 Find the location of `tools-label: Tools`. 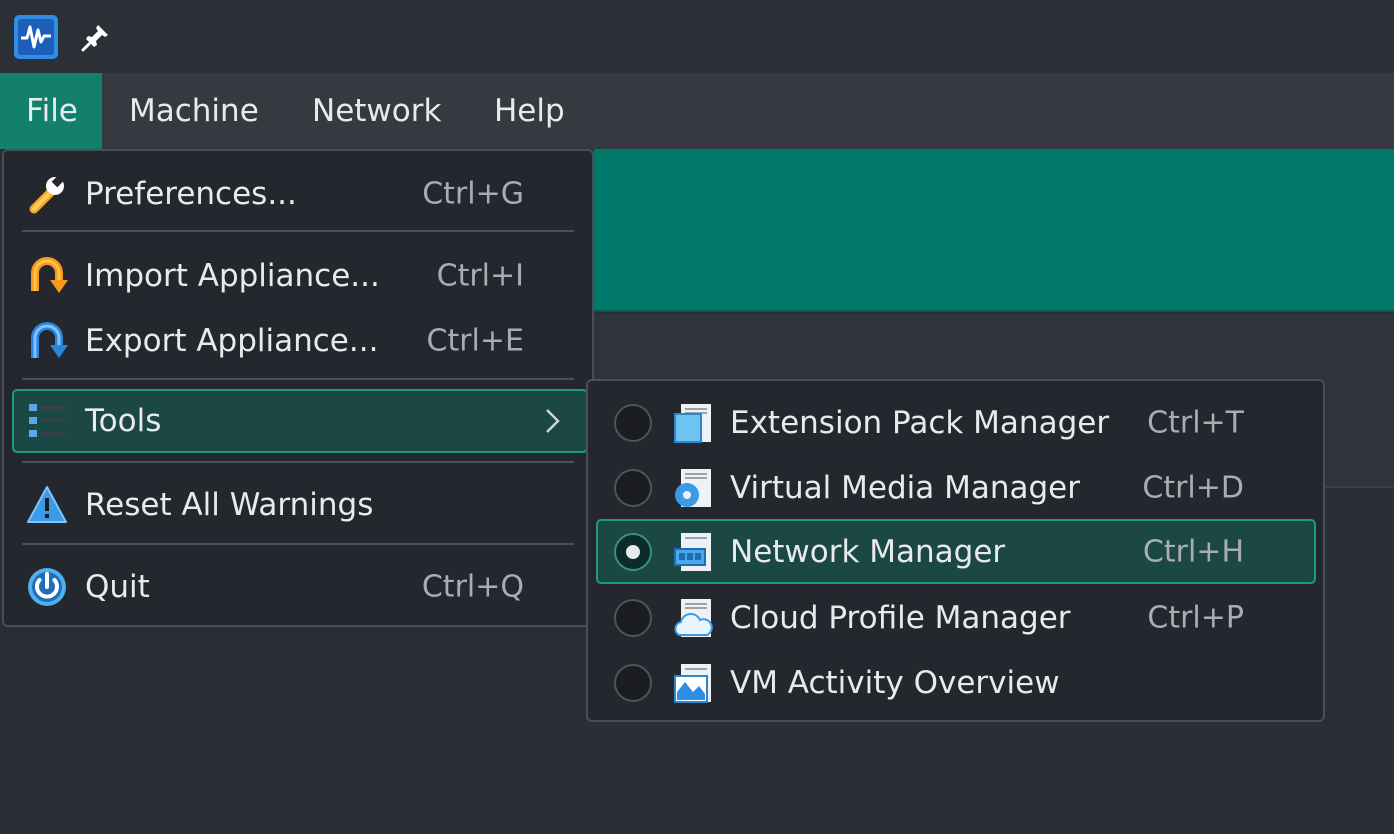

tools-label: Tools is located at coordinates (123, 421).